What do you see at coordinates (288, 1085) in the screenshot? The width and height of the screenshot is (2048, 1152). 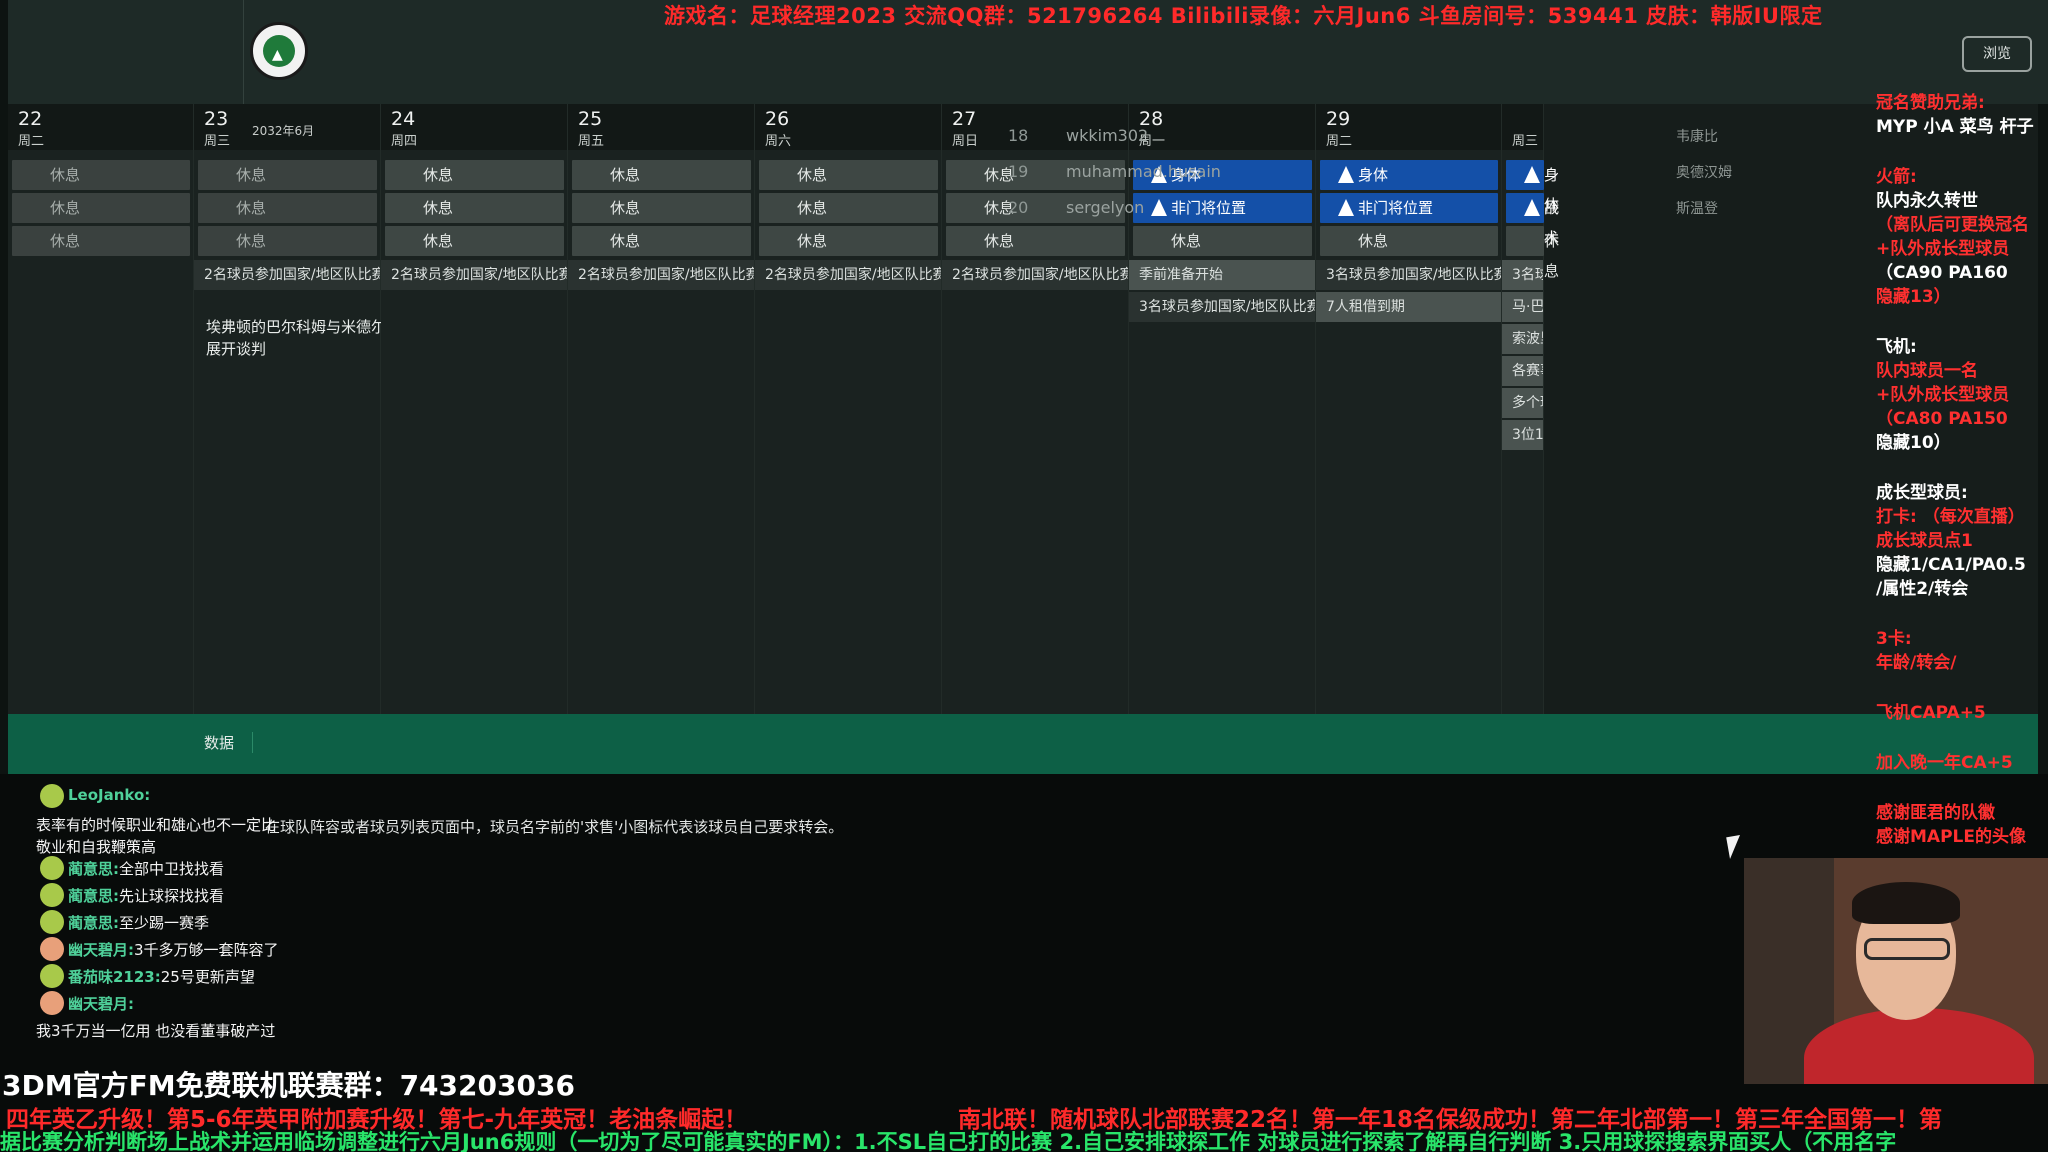 I see `league-group-banner: 3DM官方FM免费联机联赛群：743203036` at bounding box center [288, 1085].